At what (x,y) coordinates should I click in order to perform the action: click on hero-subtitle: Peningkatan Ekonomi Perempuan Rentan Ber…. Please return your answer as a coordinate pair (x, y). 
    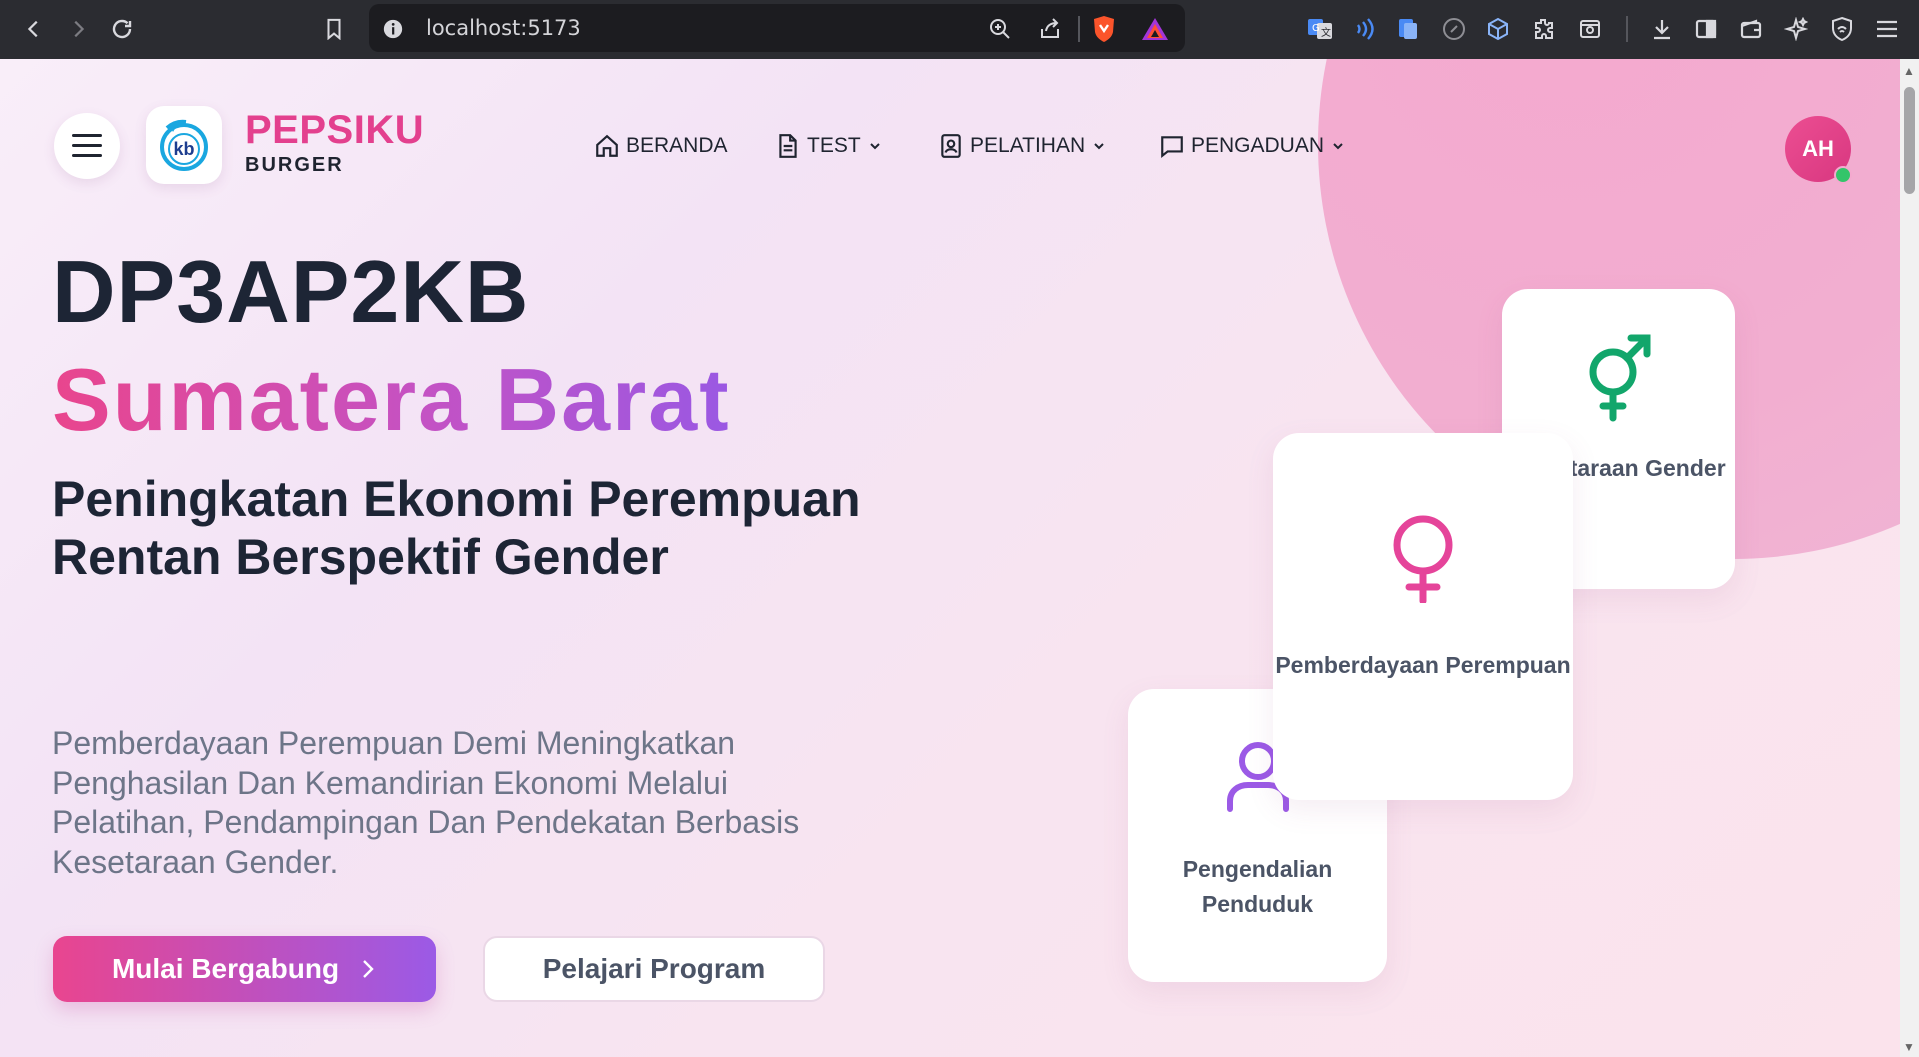
    Looking at the image, I should click on (456, 528).